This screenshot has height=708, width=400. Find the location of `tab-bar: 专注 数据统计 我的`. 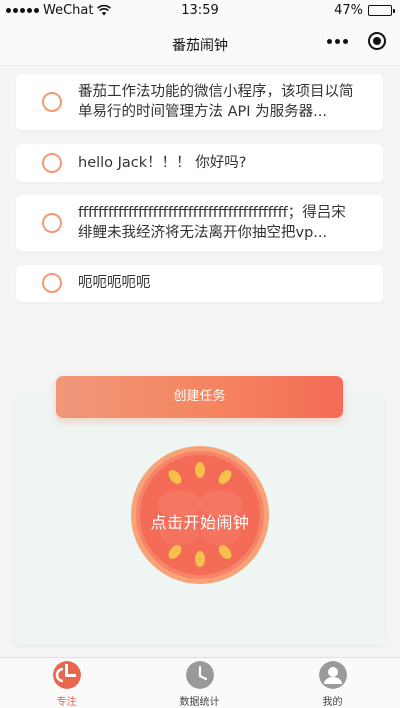

tab-bar: 专注 数据统计 我的 is located at coordinates (200, 682).